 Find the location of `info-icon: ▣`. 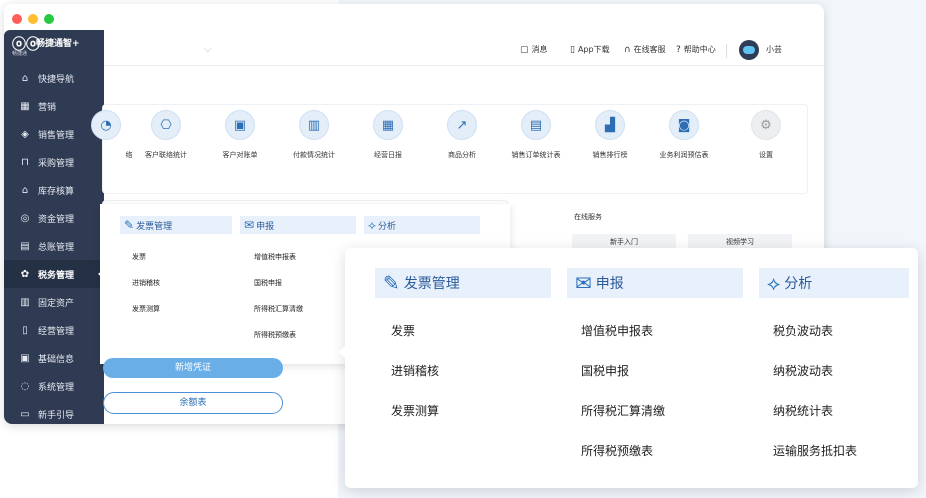

info-icon: ▣ is located at coordinates (25, 358).